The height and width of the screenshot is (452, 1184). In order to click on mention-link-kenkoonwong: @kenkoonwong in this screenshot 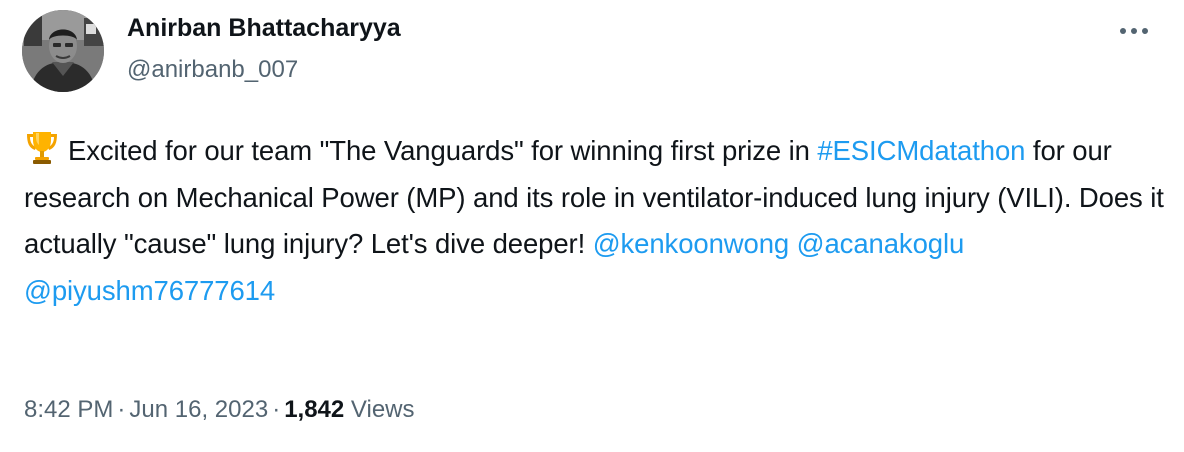, I will do `click(691, 243)`.